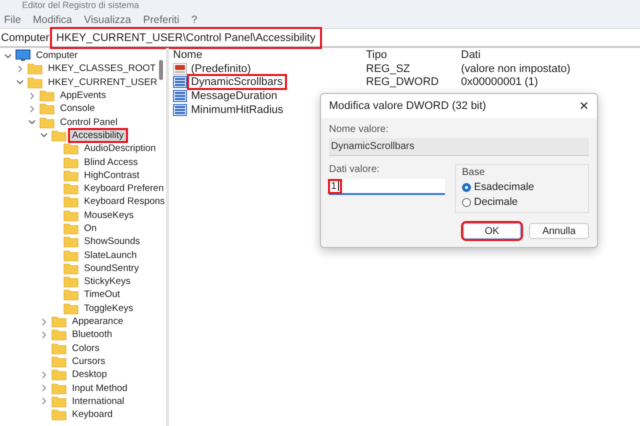 This screenshot has height=426, width=640. What do you see at coordinates (120, 148) in the screenshot?
I see `tree-item: AudioDescription` at bounding box center [120, 148].